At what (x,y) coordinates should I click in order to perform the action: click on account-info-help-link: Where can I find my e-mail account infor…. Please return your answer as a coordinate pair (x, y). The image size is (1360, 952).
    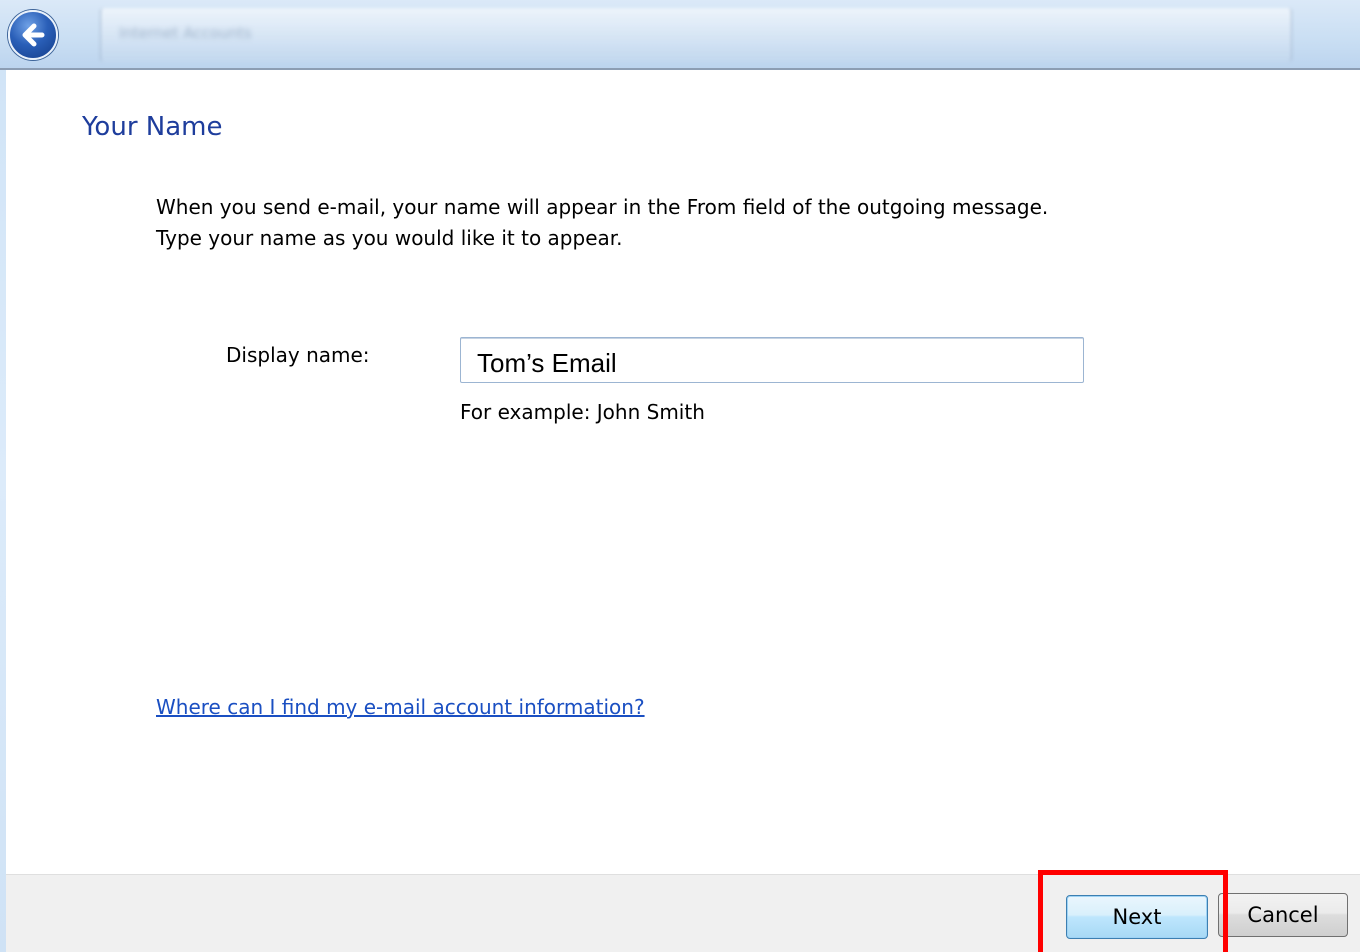
    Looking at the image, I should click on (400, 707).